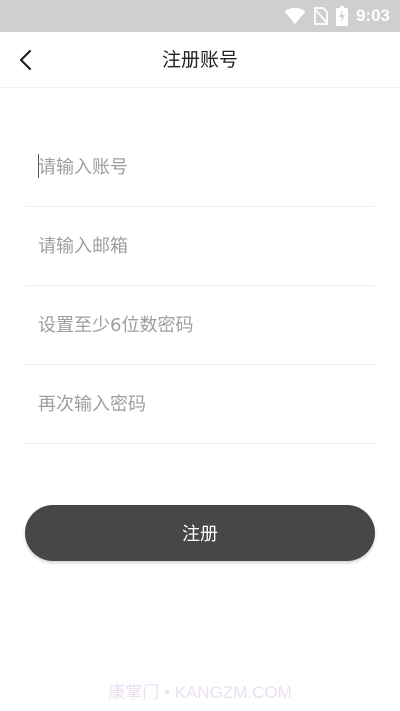  Describe the element at coordinates (320, 16) in the screenshot. I see `no-sim-icon` at that location.